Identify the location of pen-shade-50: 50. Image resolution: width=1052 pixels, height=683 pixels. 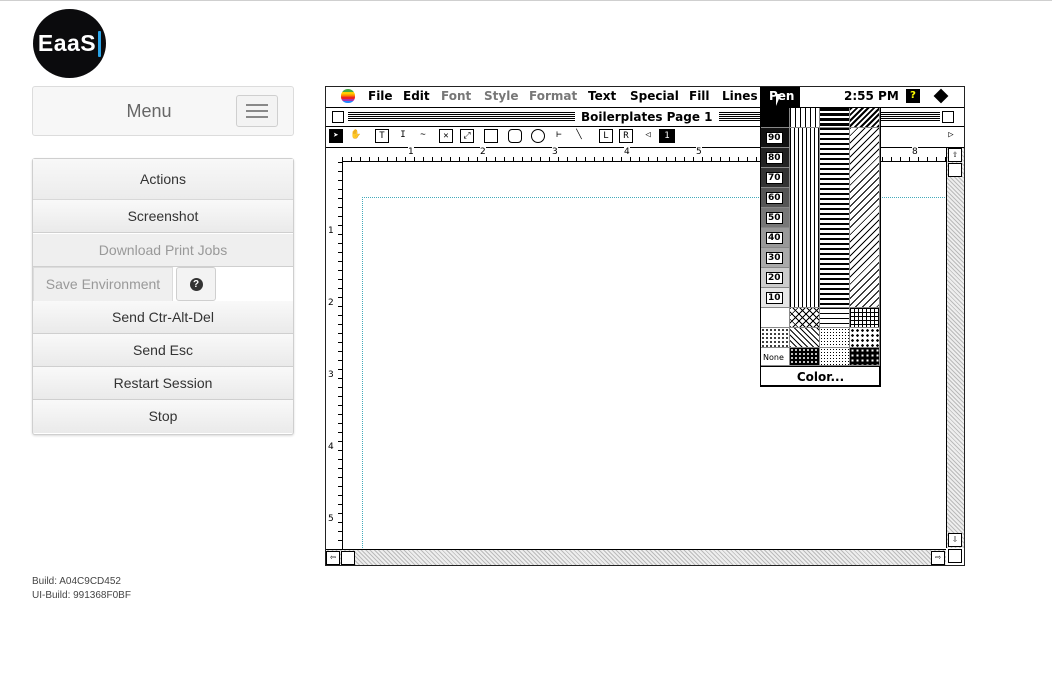
(775, 218).